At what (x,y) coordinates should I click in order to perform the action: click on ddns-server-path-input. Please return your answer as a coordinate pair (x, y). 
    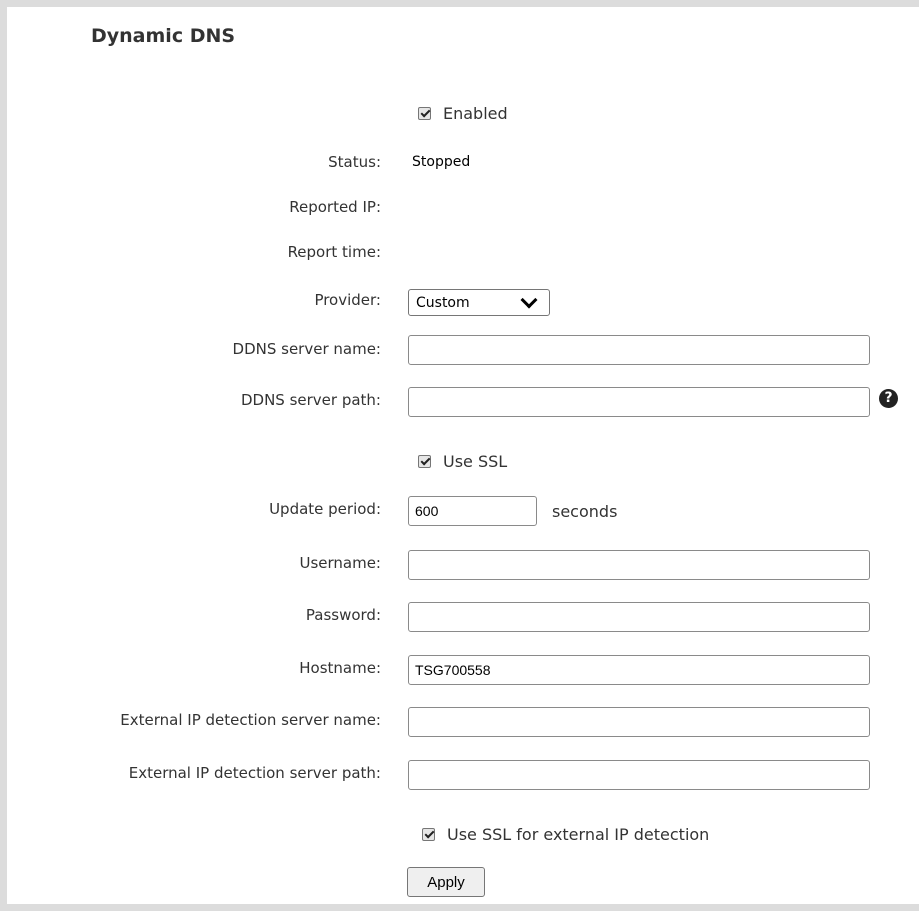
    Looking at the image, I should click on (639, 402).